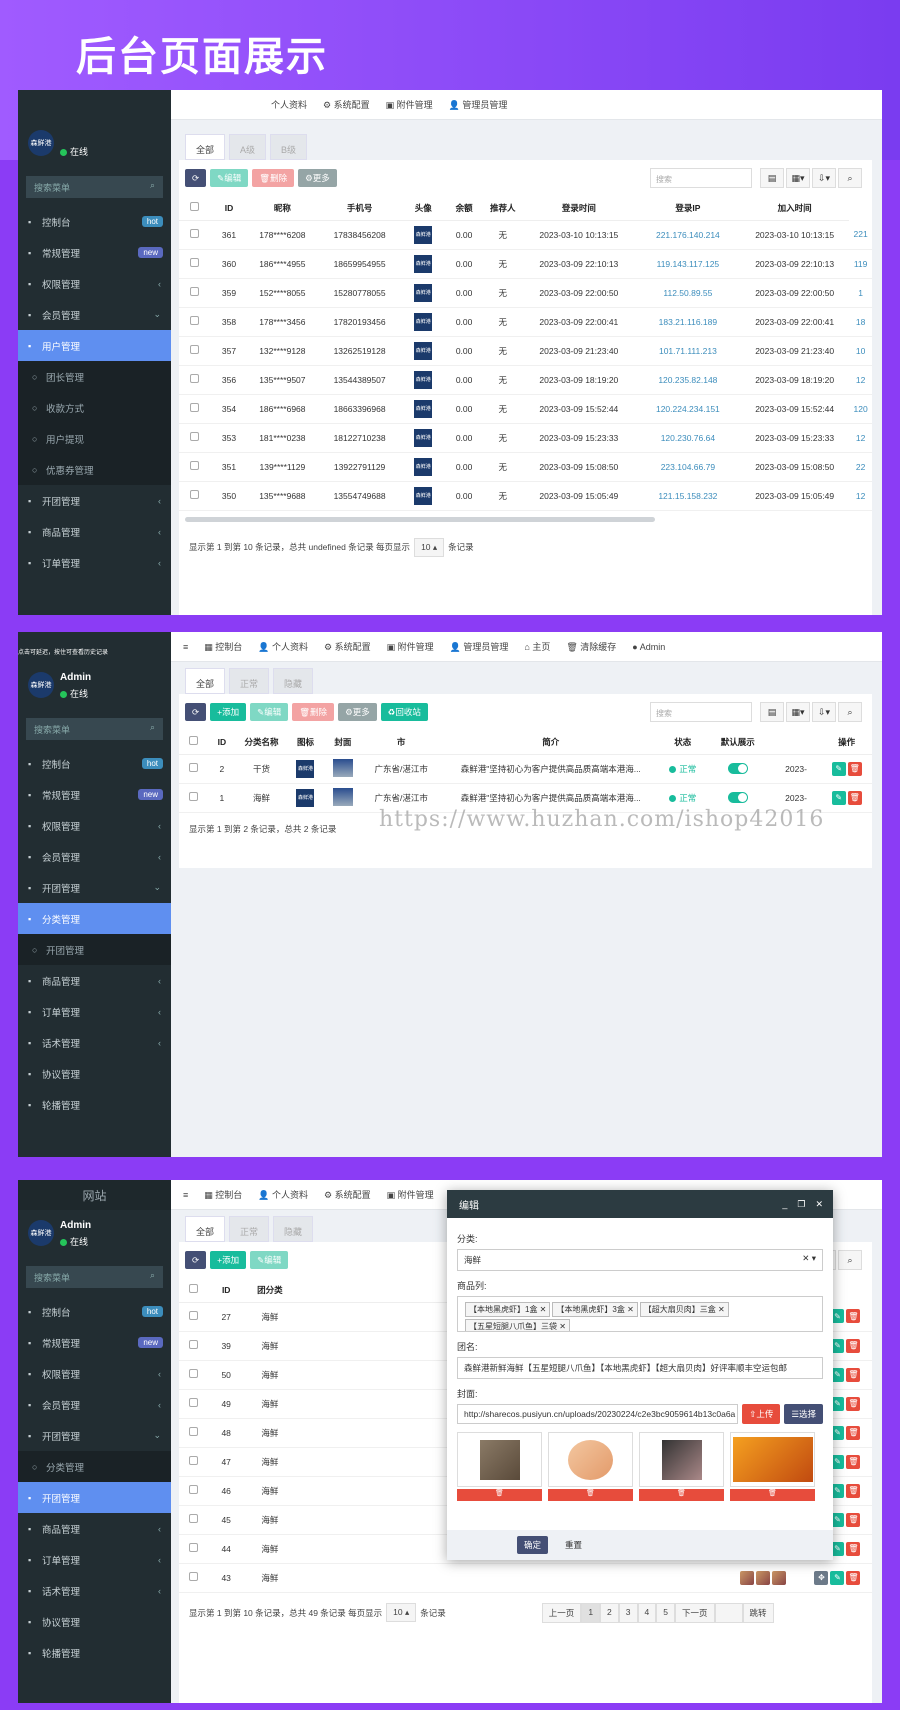 The width and height of the screenshot is (900, 1710). Describe the element at coordinates (94, 376) in the screenshot. I see `sidebar-item-5: ○ 团长管理` at that location.